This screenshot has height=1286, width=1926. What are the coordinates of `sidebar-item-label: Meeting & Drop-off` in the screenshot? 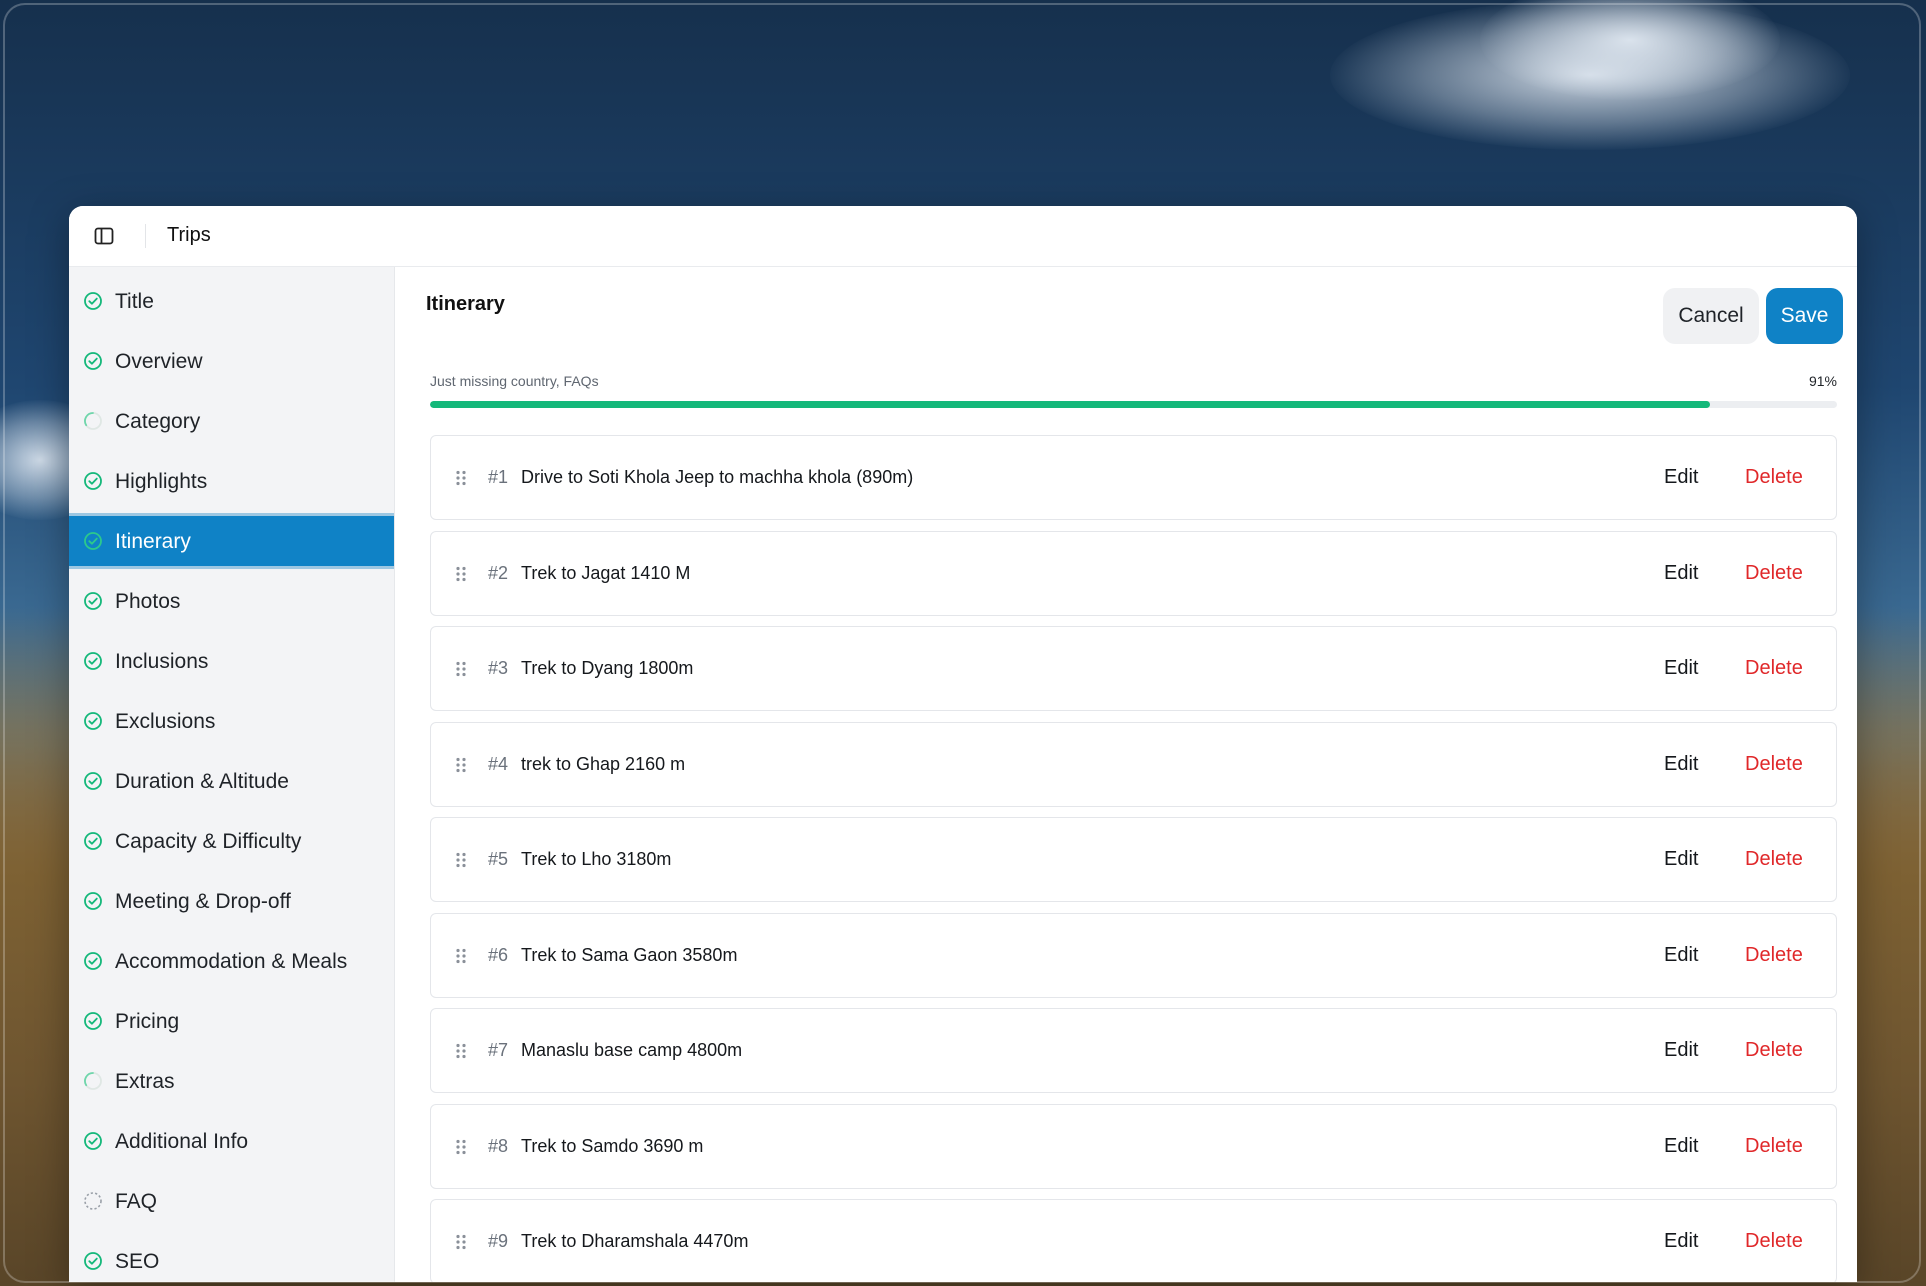 It's located at (203, 901).